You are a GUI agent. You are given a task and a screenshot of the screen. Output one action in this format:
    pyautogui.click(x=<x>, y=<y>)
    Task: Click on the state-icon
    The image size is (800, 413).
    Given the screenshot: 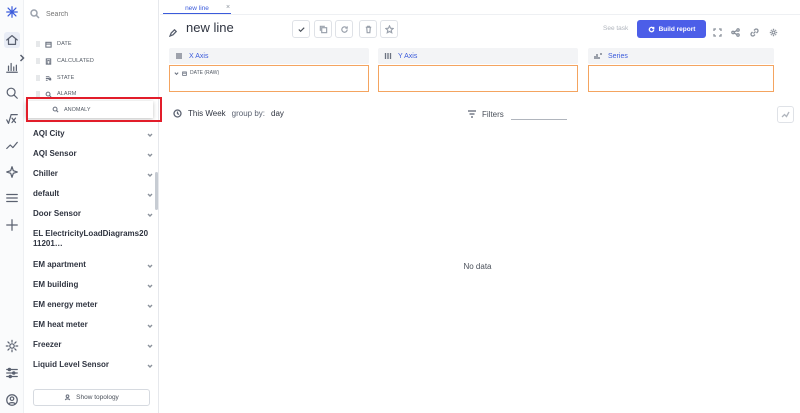 What is the action you would take?
    pyautogui.click(x=48, y=78)
    